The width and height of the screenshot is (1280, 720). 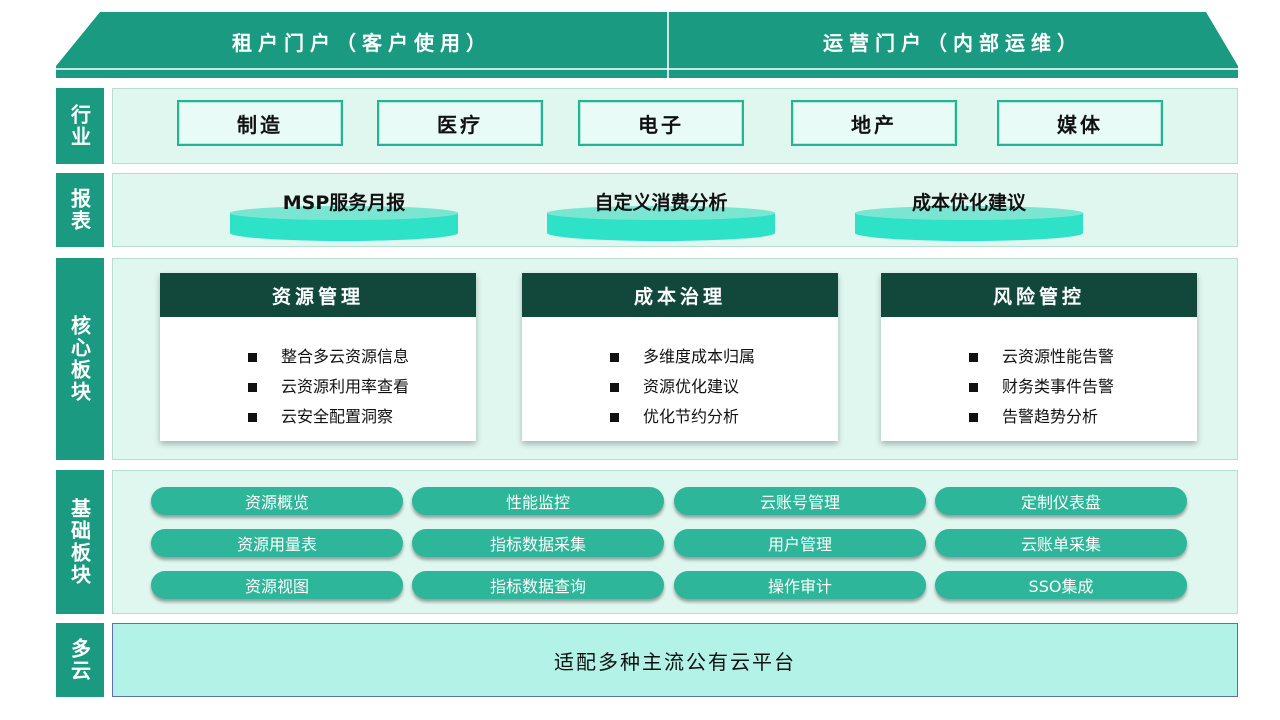 I want to click on row-label-core: 核心板块, so click(x=80, y=359).